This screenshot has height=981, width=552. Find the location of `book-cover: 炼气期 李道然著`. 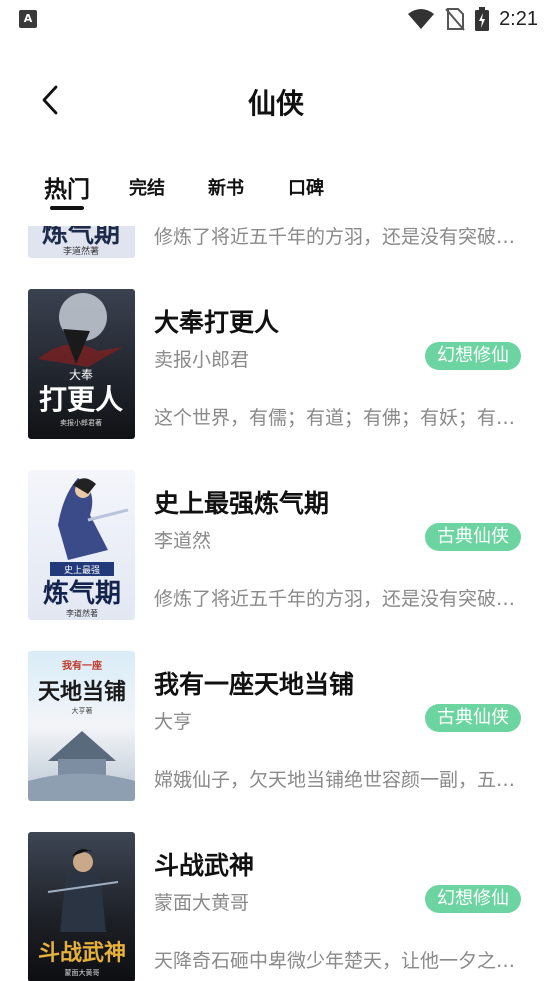

book-cover: 炼气期 李道然著 is located at coordinates (81, 242).